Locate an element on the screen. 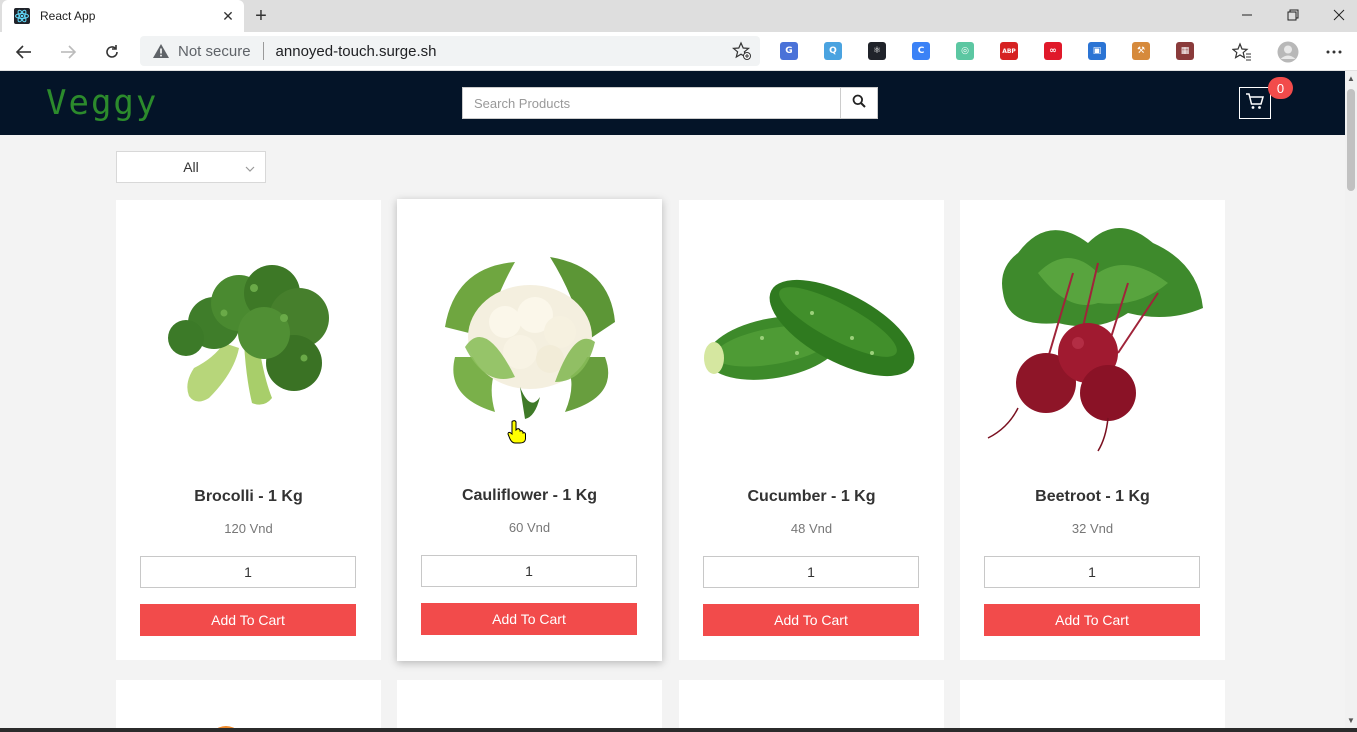 The image size is (1357, 732). react-favicon-icon is located at coordinates (22, 16).